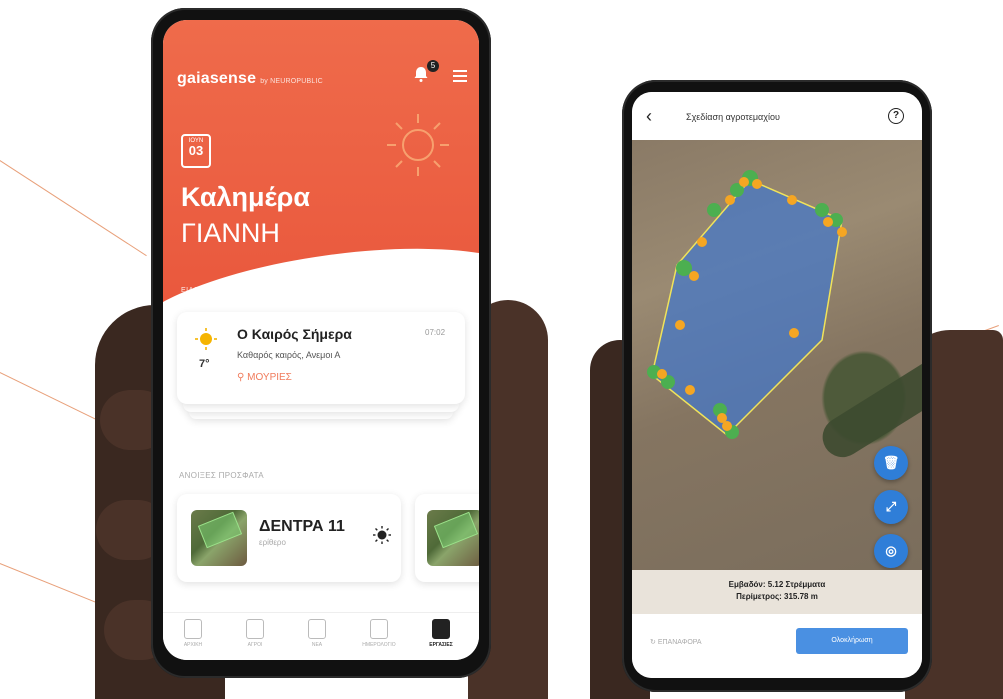  What do you see at coordinates (250, 78) in the screenshot?
I see `brand-logo: gaiasense by NEUROPUBLIC` at bounding box center [250, 78].